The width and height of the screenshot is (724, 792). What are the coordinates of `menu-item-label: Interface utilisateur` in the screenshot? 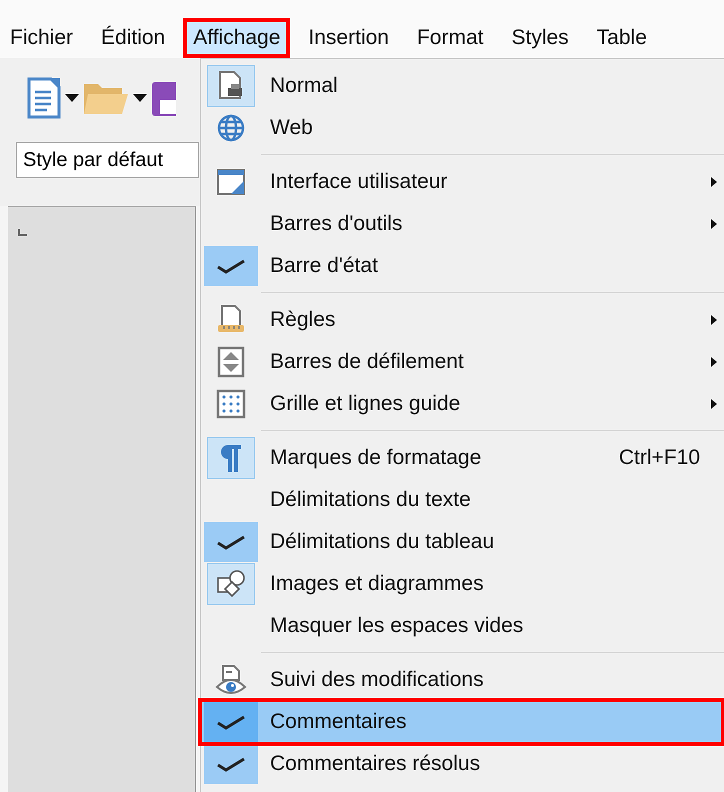 It's located at (490, 182).